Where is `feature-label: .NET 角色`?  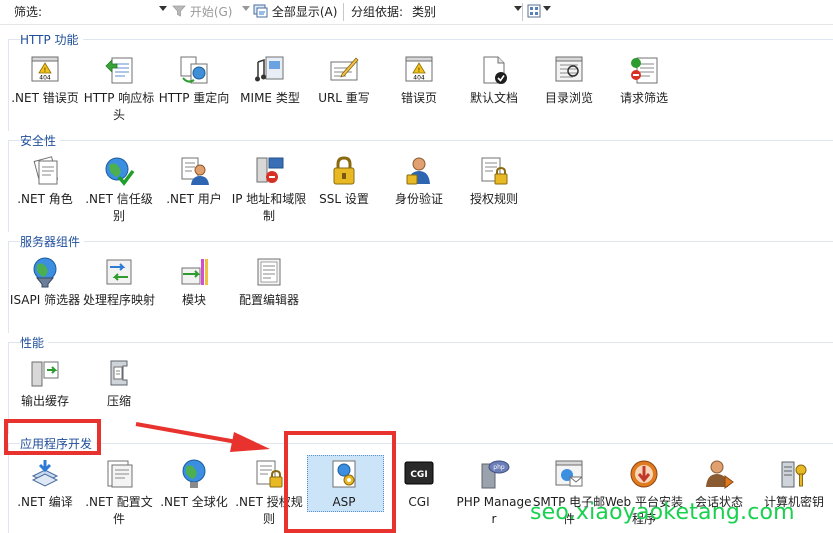
feature-label: .NET 角色 is located at coordinates (45, 199).